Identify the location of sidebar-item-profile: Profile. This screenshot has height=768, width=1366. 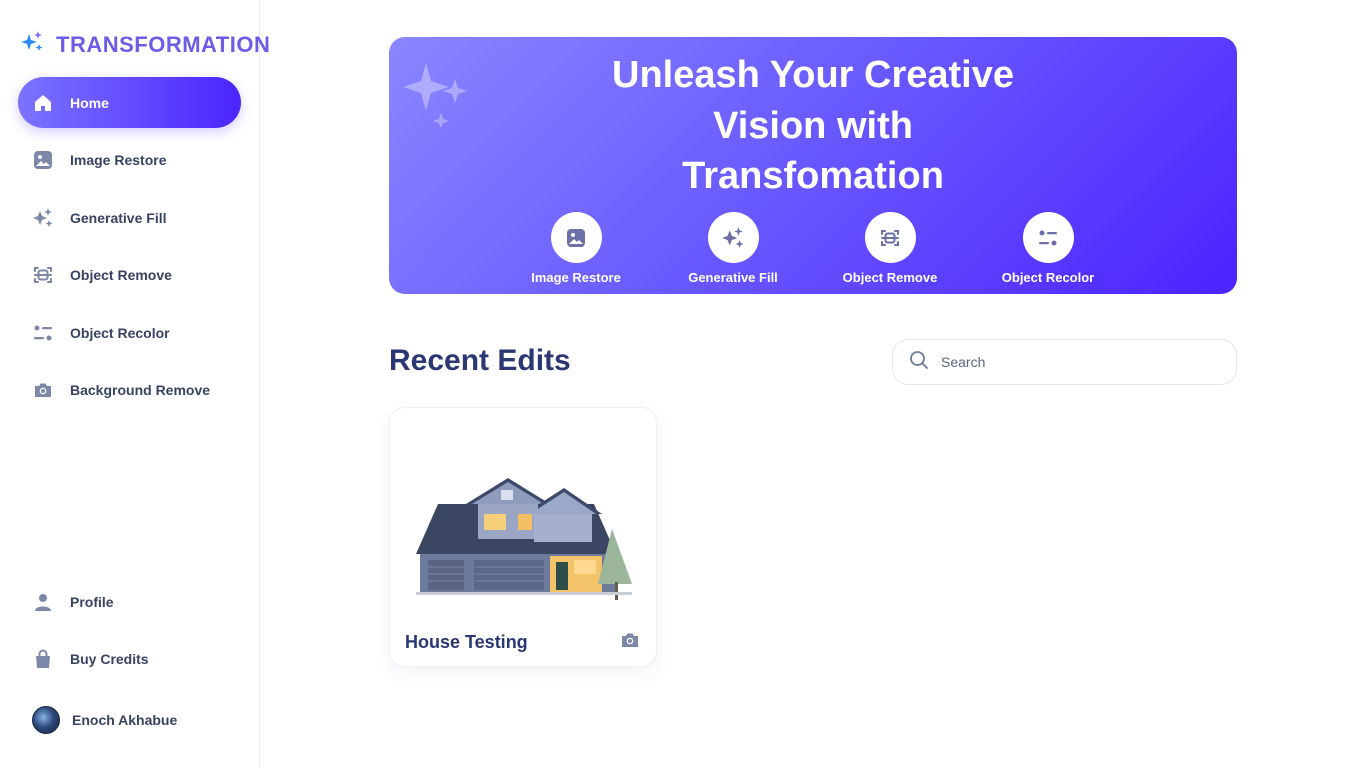
(129, 601).